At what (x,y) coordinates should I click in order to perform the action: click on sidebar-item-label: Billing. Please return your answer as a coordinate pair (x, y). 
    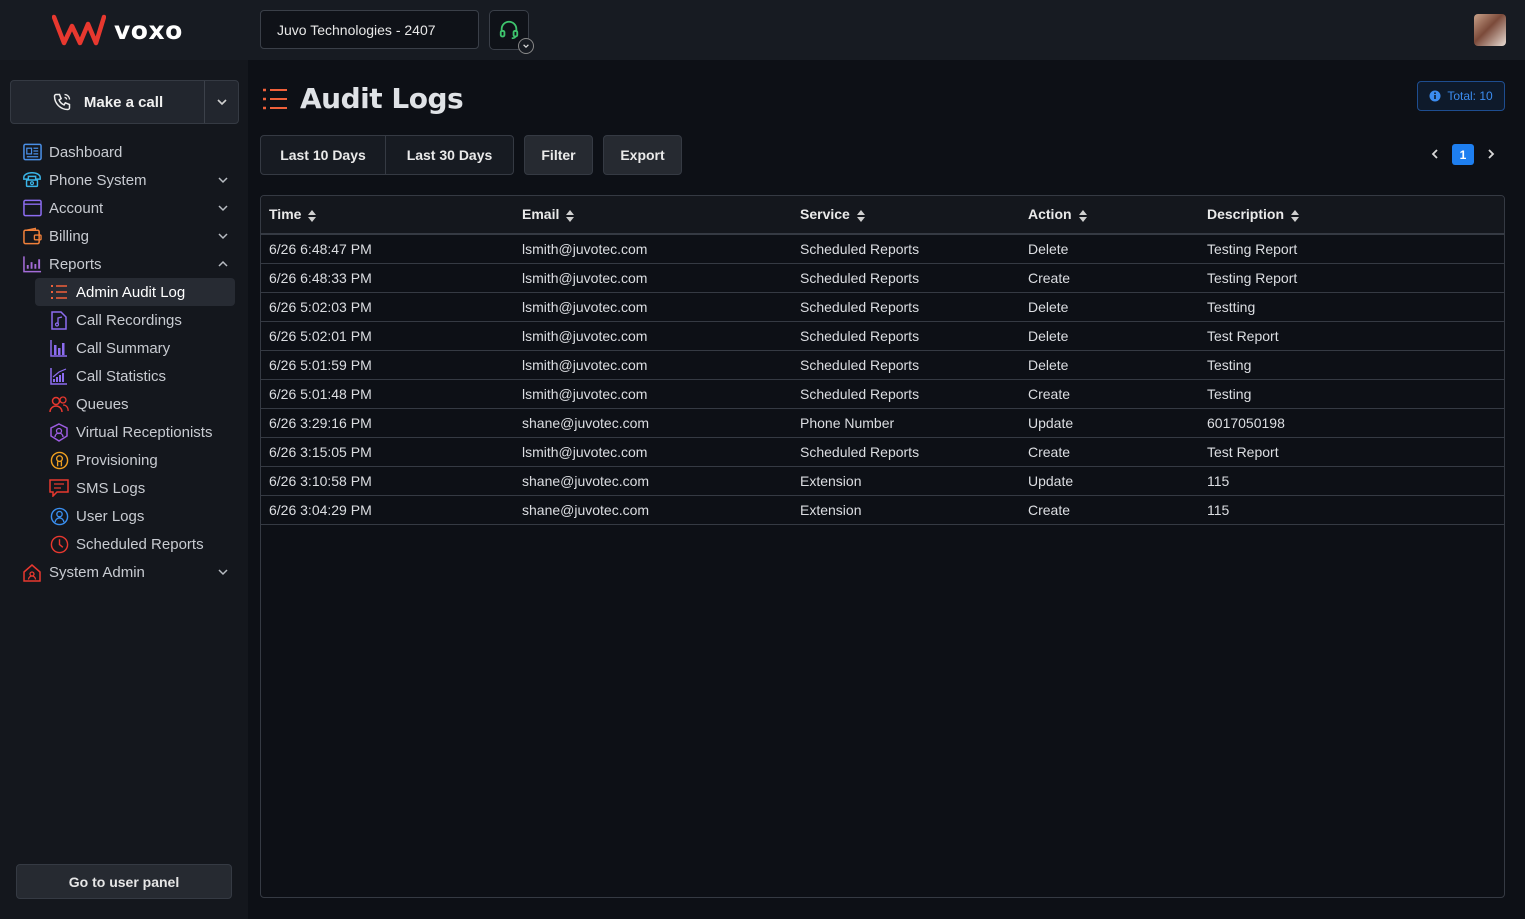
    Looking at the image, I should click on (69, 236).